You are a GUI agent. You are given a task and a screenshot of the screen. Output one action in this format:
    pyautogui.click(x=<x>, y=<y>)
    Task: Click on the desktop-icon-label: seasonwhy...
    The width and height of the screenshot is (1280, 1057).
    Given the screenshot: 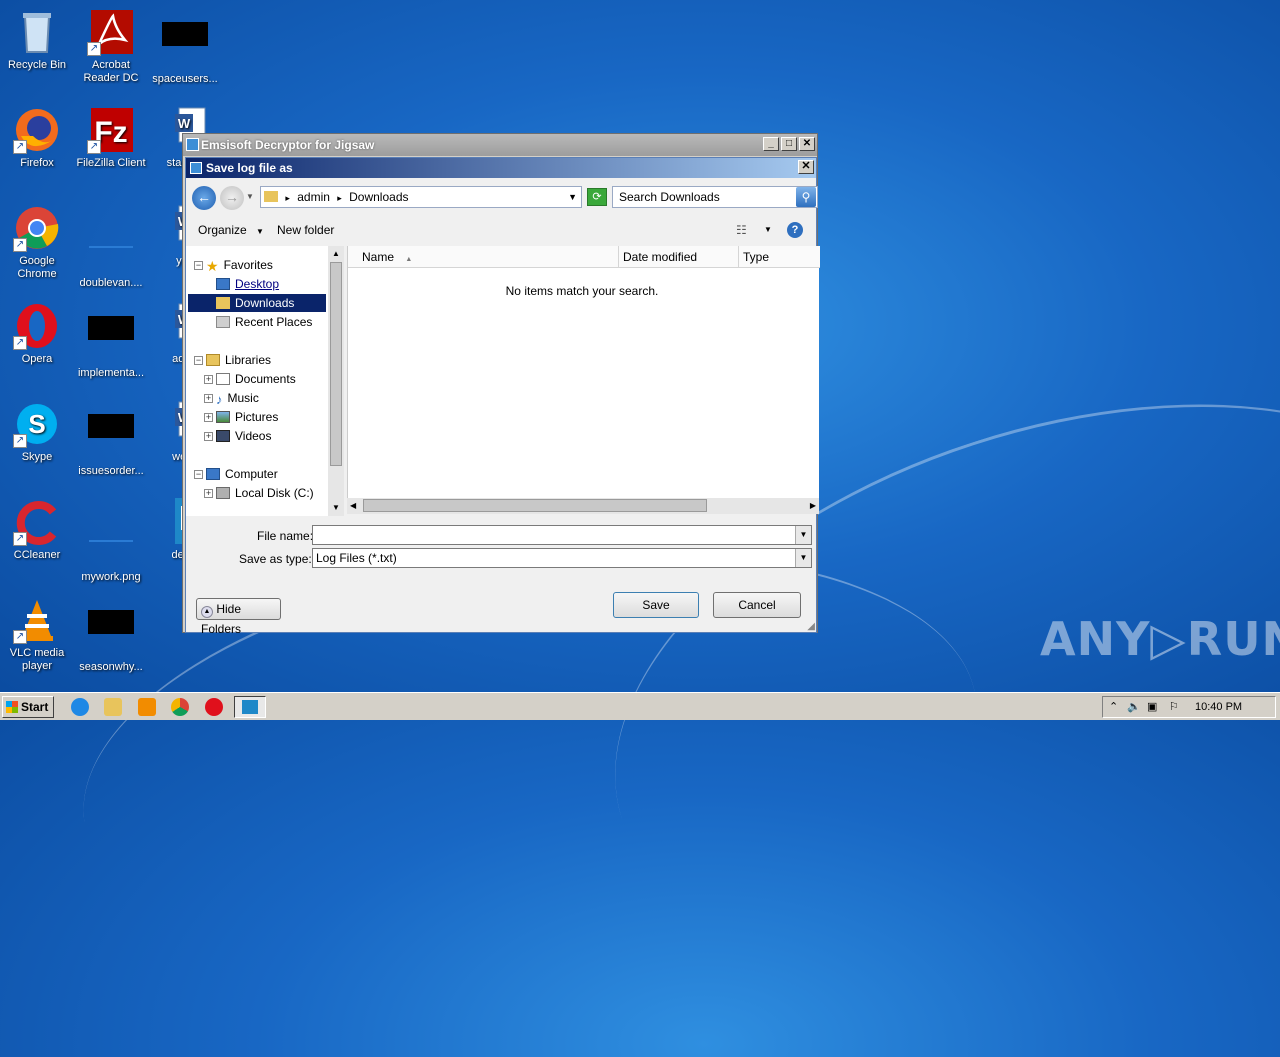 What is the action you would take?
    pyautogui.click(x=111, y=667)
    